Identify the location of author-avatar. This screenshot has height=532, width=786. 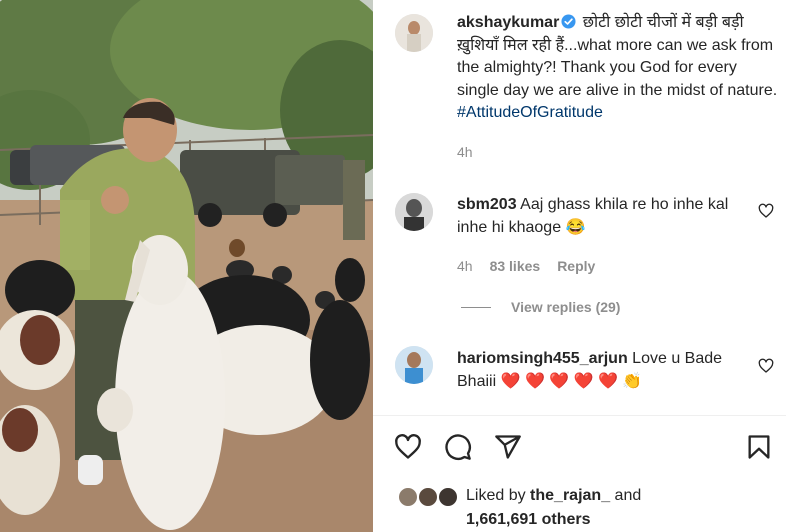
(414, 33).